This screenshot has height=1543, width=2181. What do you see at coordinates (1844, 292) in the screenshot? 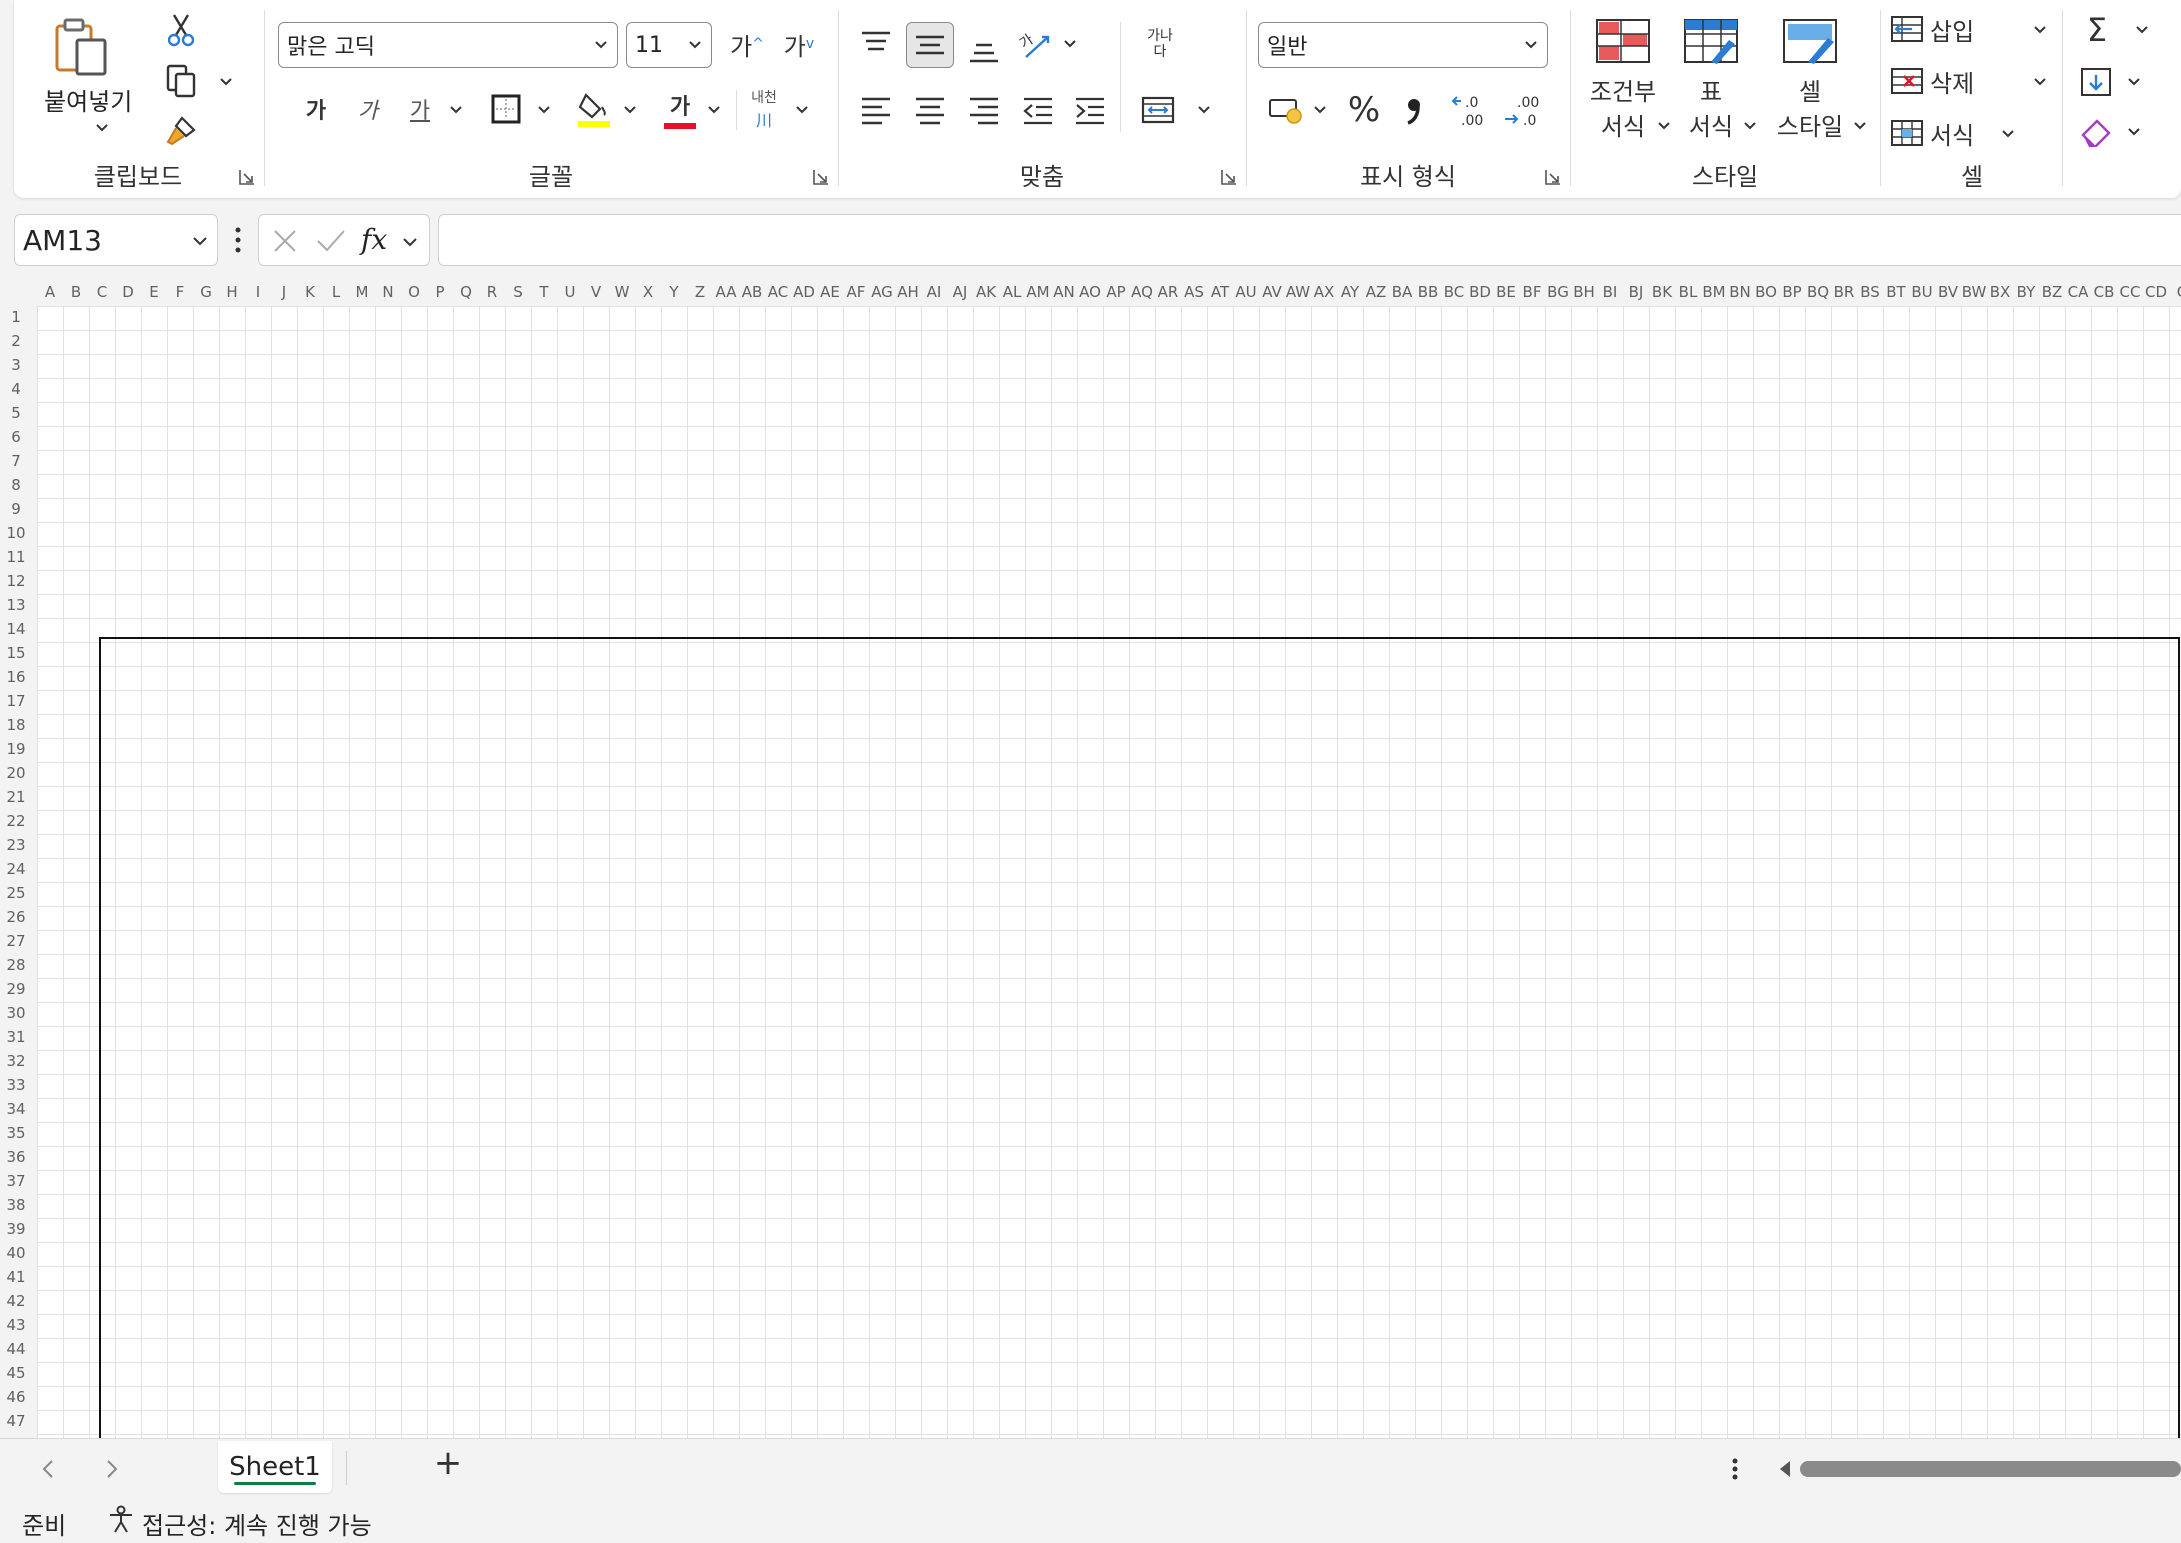
I see `column-header: BR` at bounding box center [1844, 292].